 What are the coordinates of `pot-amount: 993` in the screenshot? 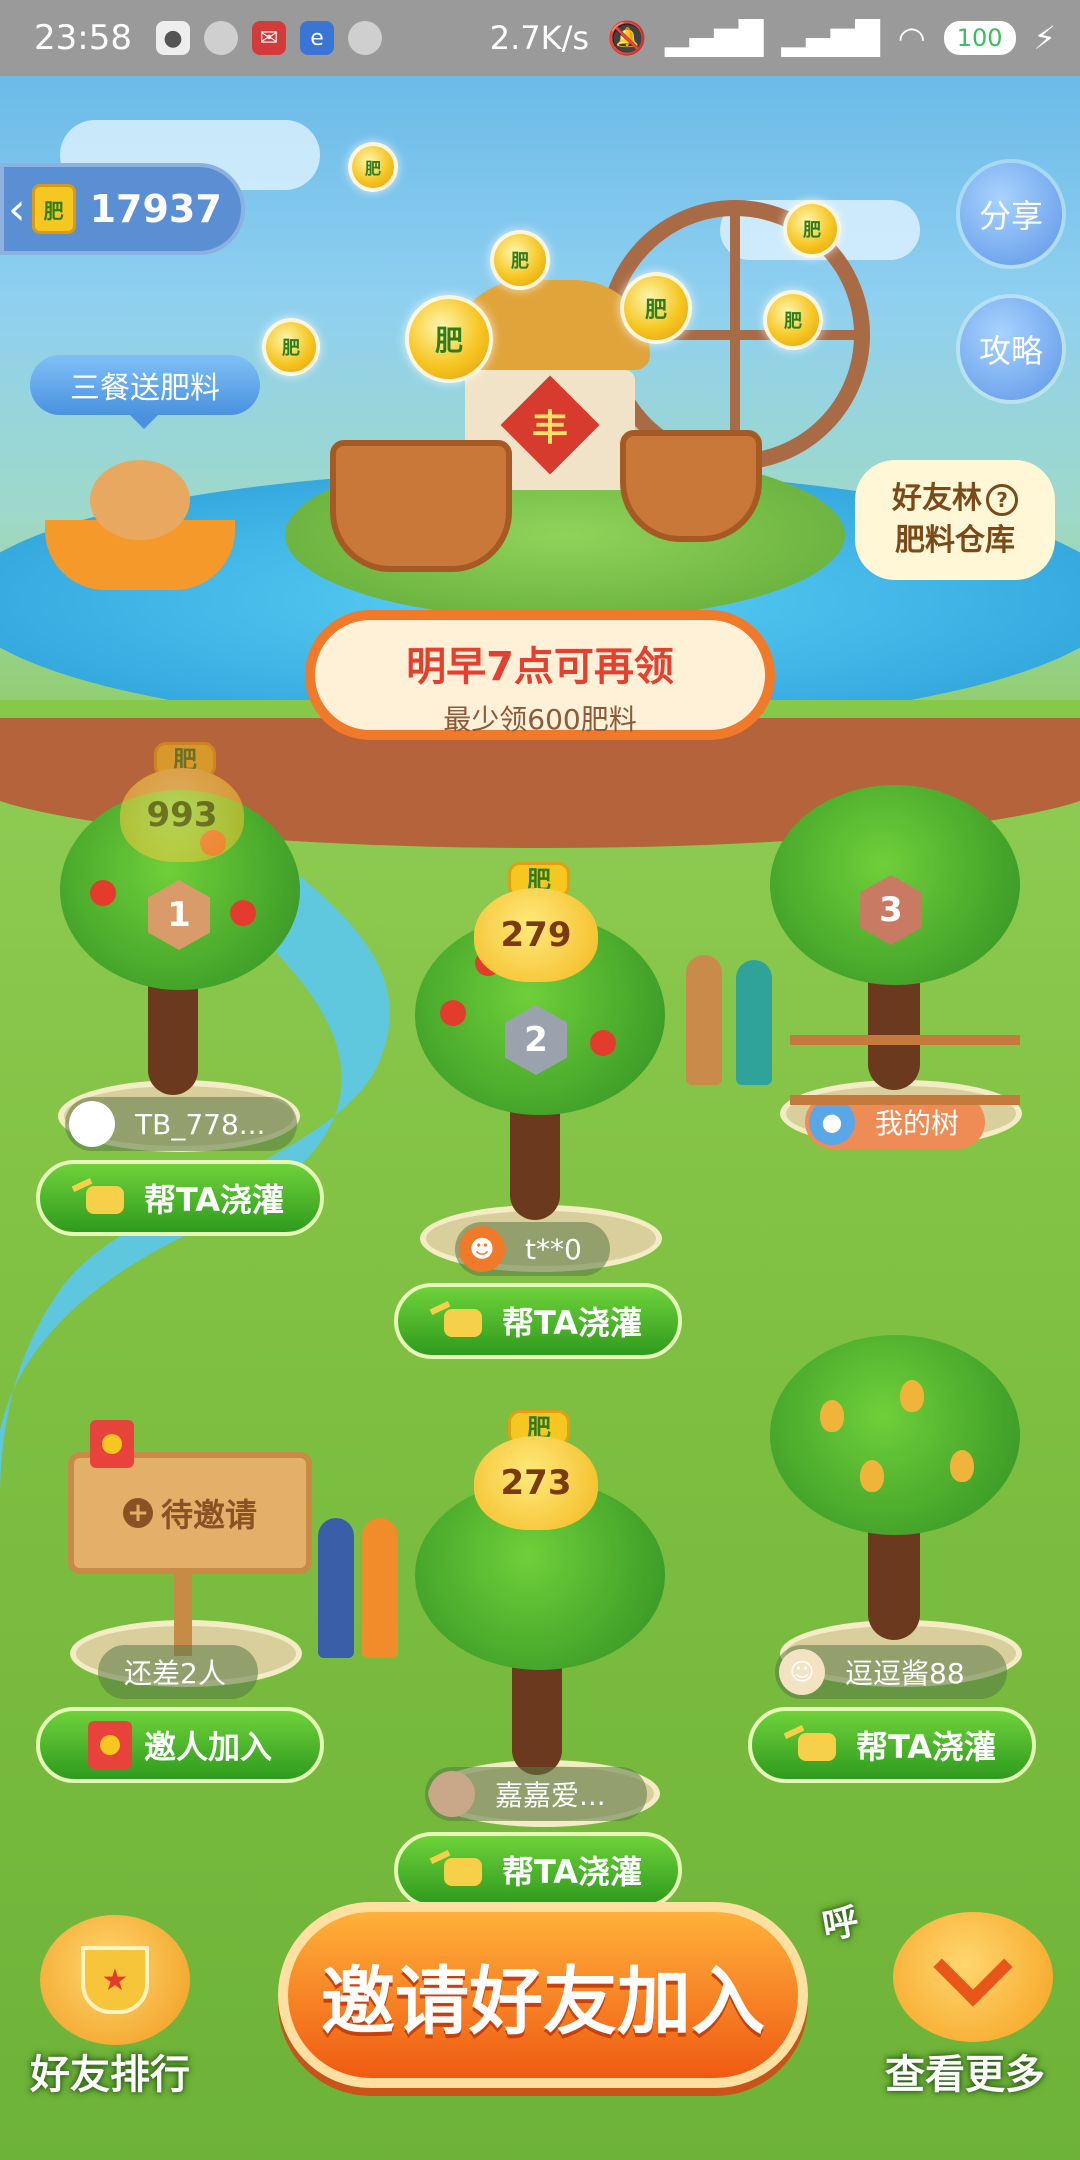 It's located at (182, 815).